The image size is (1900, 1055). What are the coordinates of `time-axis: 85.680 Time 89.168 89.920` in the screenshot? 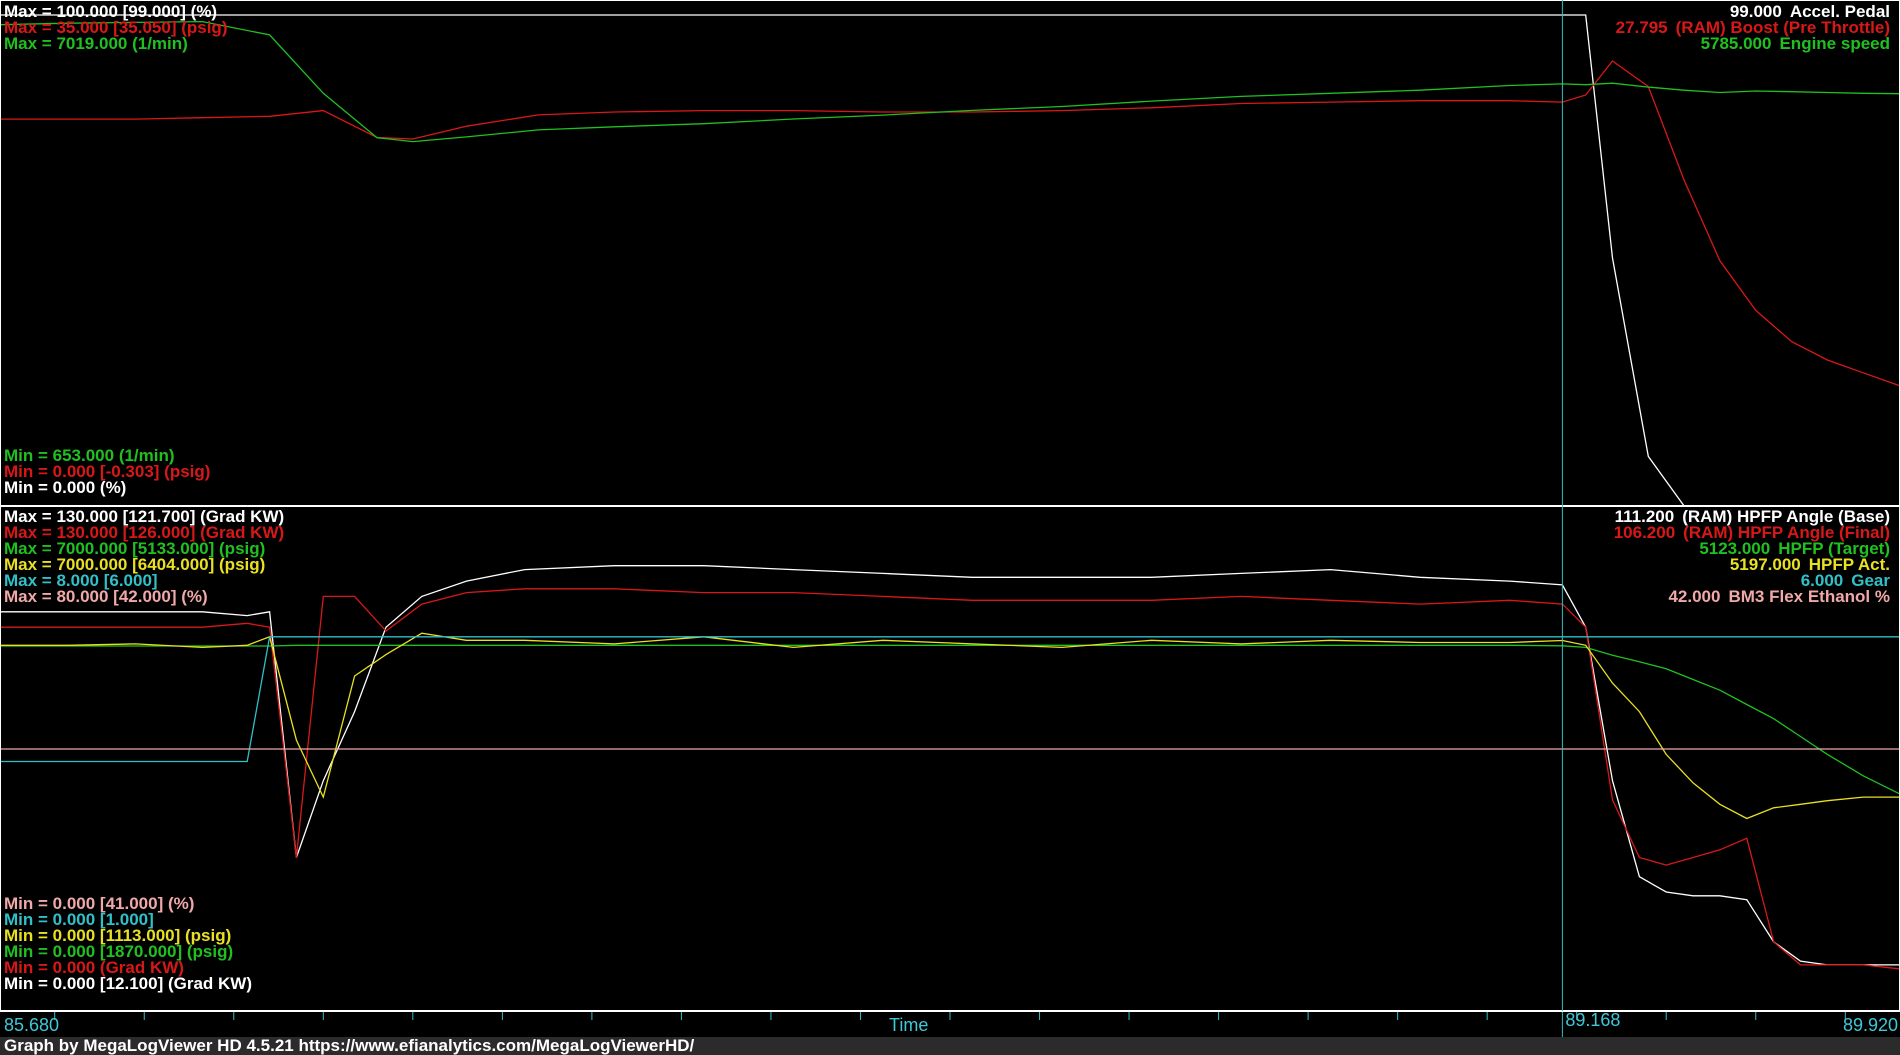 It's located at (950, 1024).